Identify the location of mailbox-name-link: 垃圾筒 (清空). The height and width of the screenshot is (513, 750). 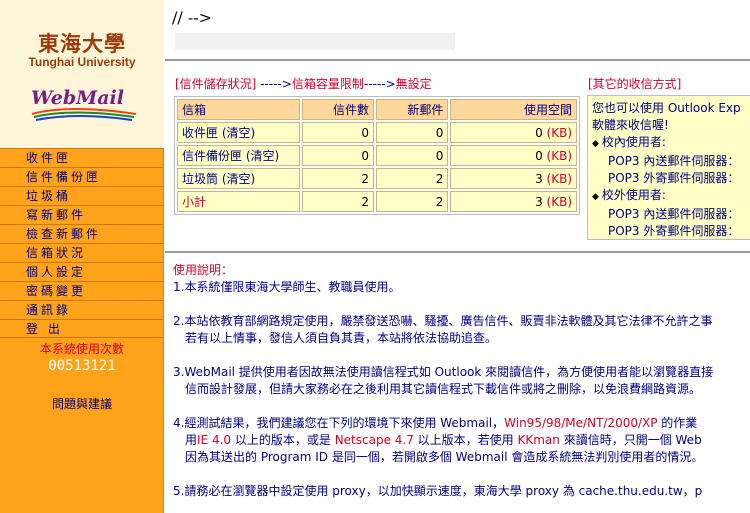
(238, 178).